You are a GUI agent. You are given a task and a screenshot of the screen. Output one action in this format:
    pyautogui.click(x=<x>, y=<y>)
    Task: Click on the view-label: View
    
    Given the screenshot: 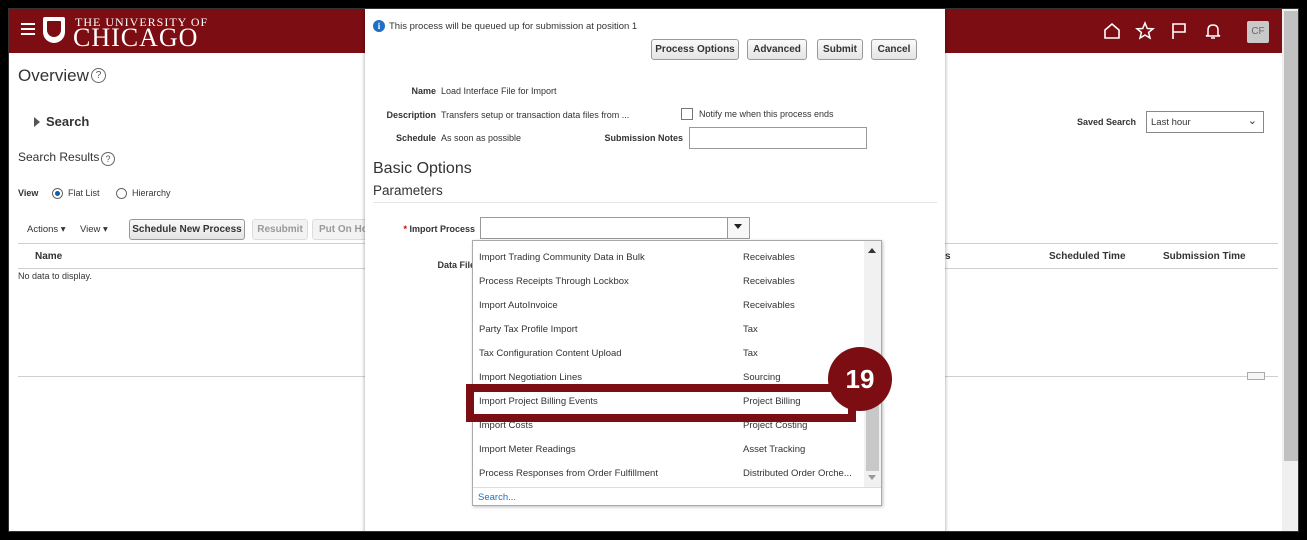 What is the action you would take?
    pyautogui.click(x=28, y=193)
    